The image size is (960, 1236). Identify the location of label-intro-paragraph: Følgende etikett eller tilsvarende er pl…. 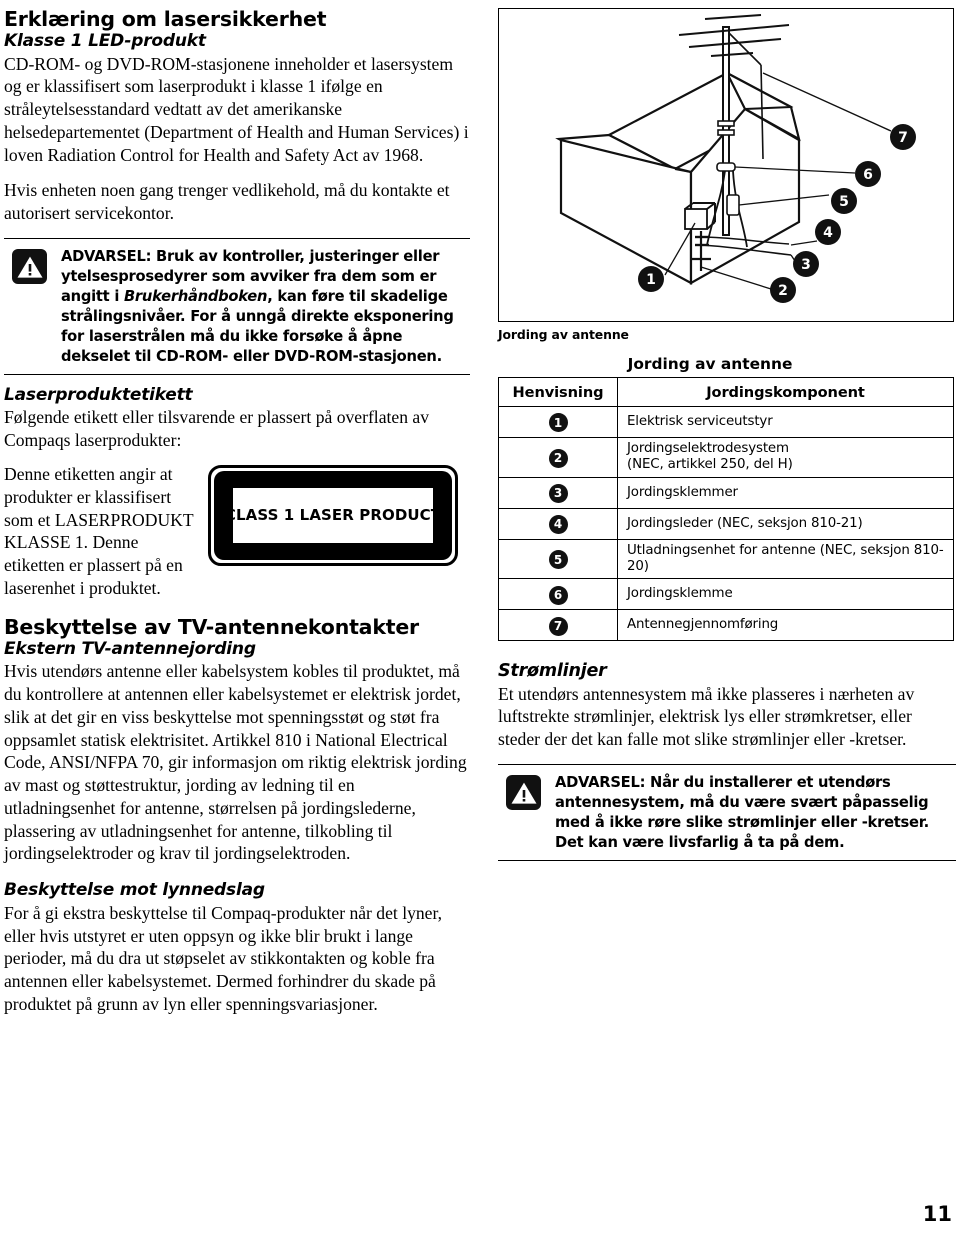
(217, 429).